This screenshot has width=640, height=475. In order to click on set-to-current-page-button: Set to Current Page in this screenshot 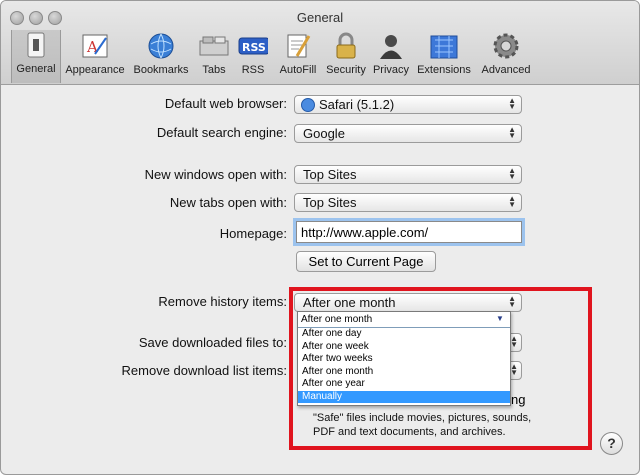, I will do `click(366, 261)`.